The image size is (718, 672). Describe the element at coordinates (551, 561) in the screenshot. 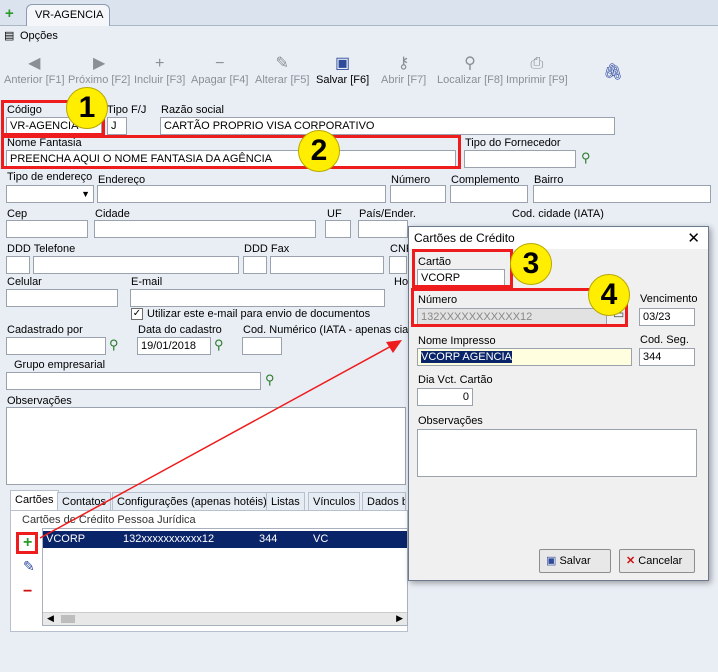

I see `floppy-icon: ▣` at that location.